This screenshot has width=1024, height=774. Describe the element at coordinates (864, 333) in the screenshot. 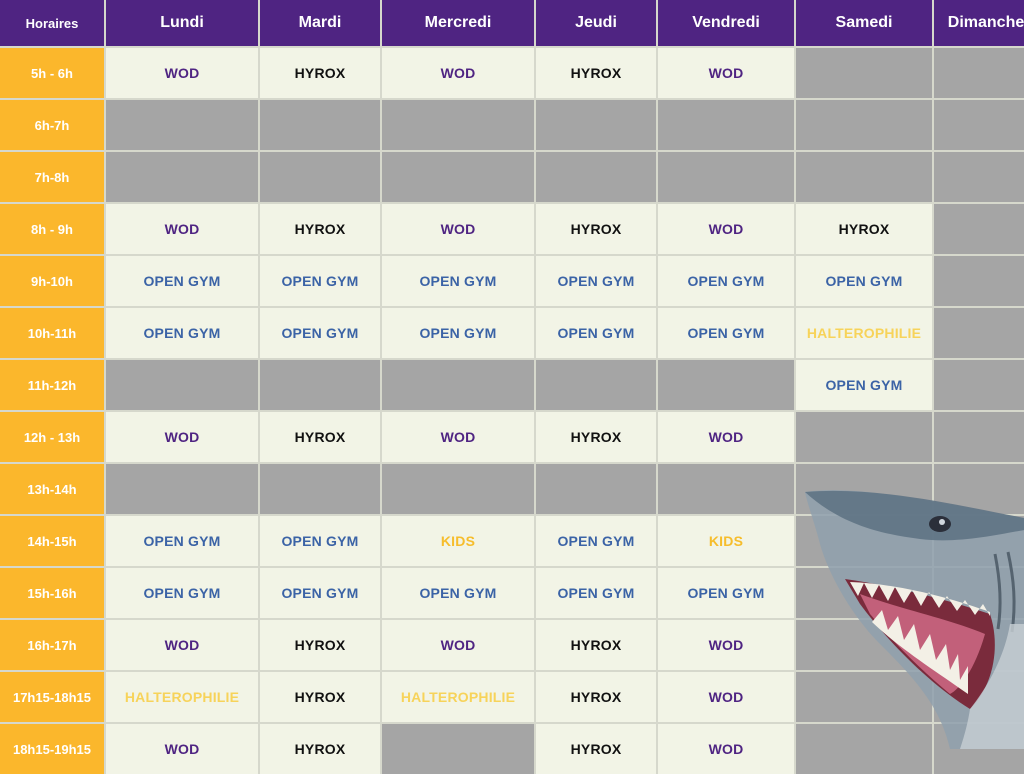

I see `class-cell-samedi: HALTEROPHILIE` at that location.